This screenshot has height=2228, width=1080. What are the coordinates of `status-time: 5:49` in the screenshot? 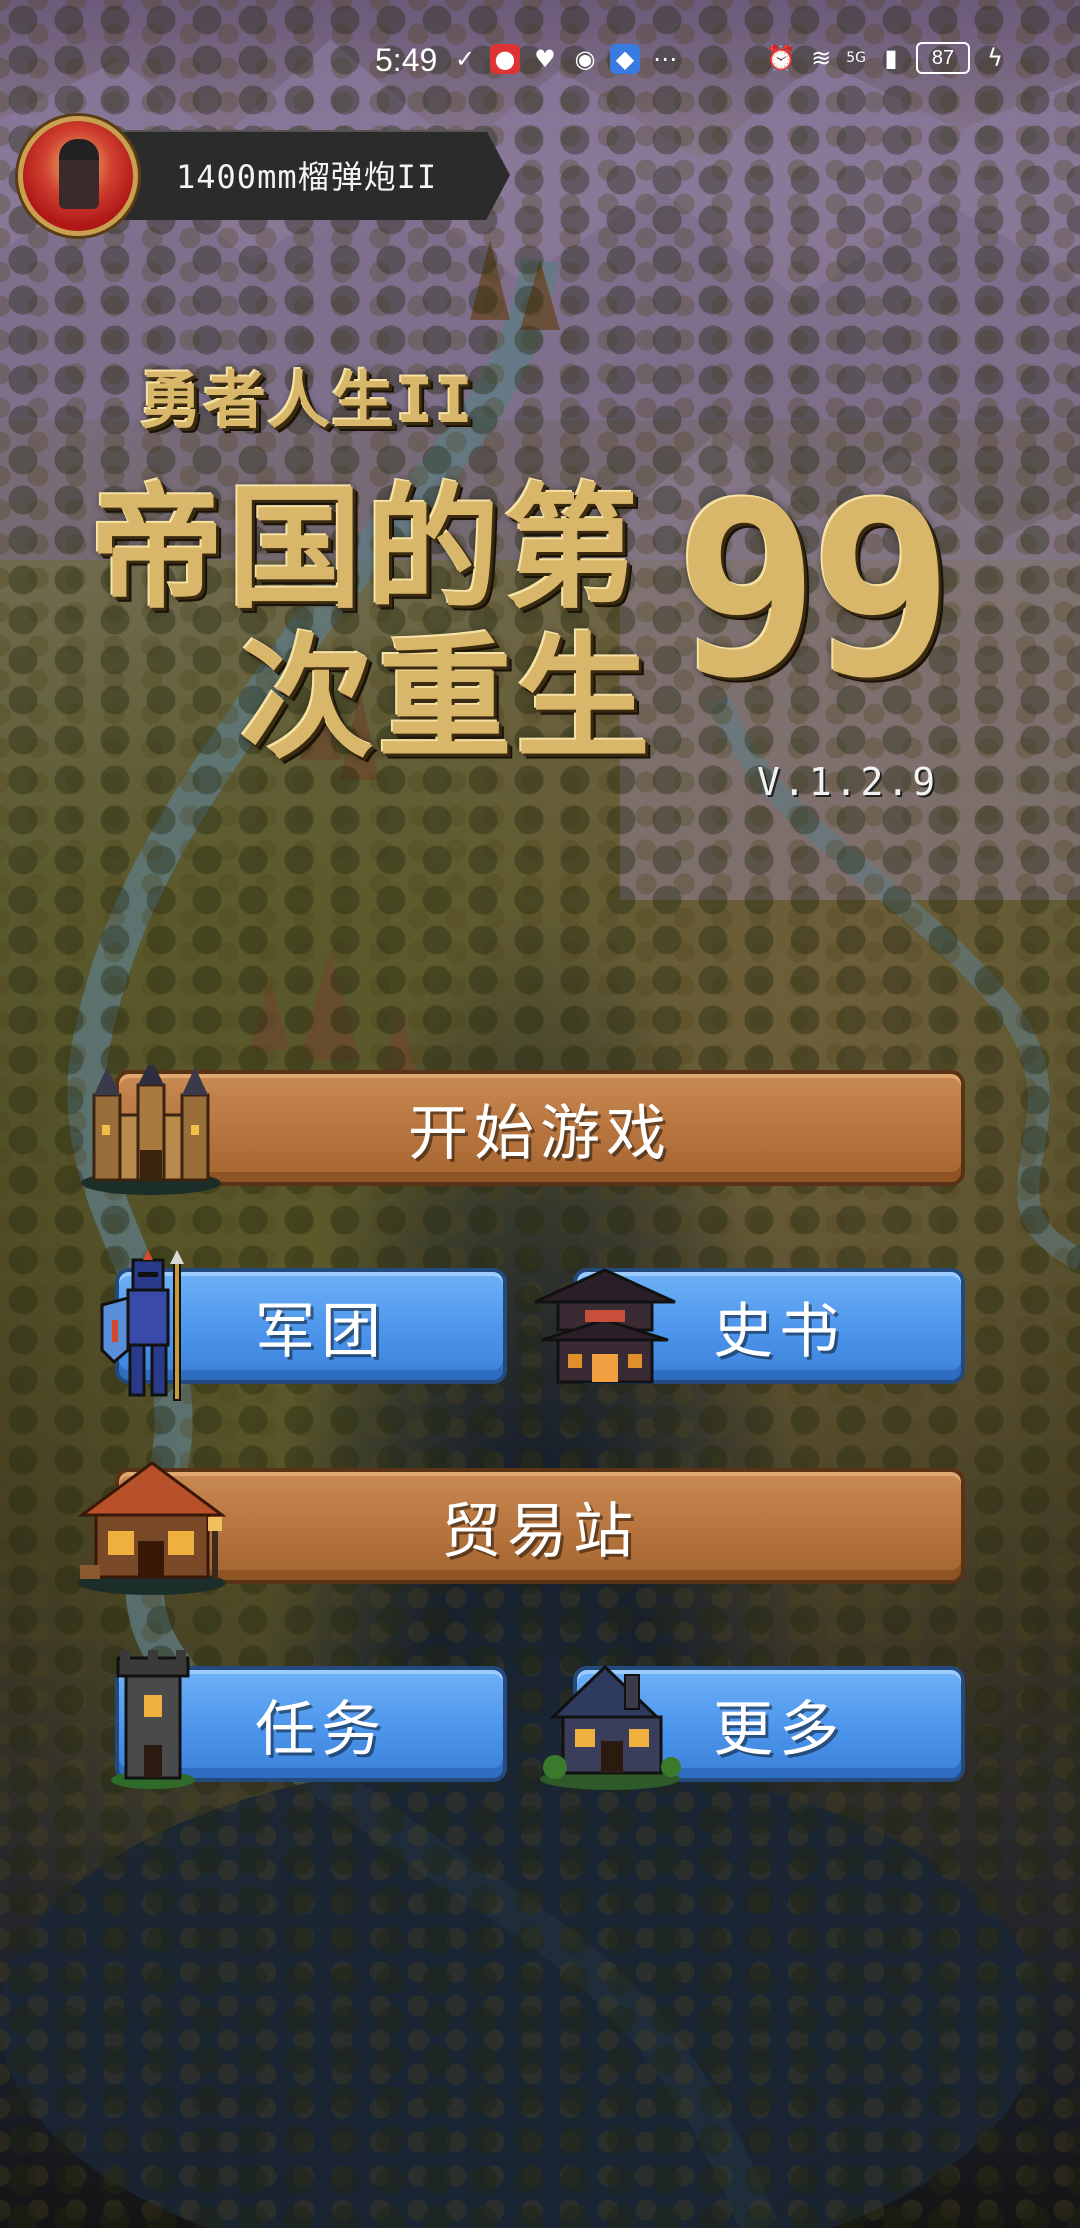 It's located at (406, 60).